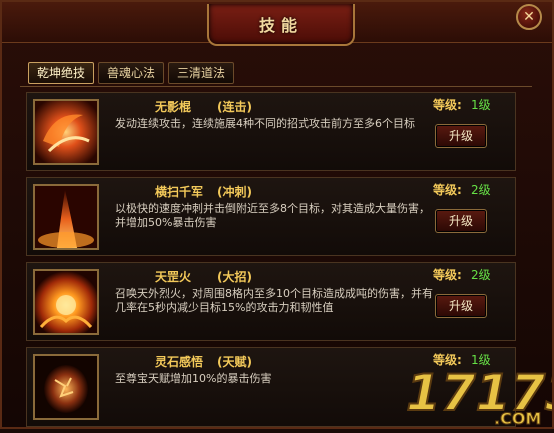 This screenshot has height=433, width=554. I want to click on skill-name: 无影棍, so click(173, 107).